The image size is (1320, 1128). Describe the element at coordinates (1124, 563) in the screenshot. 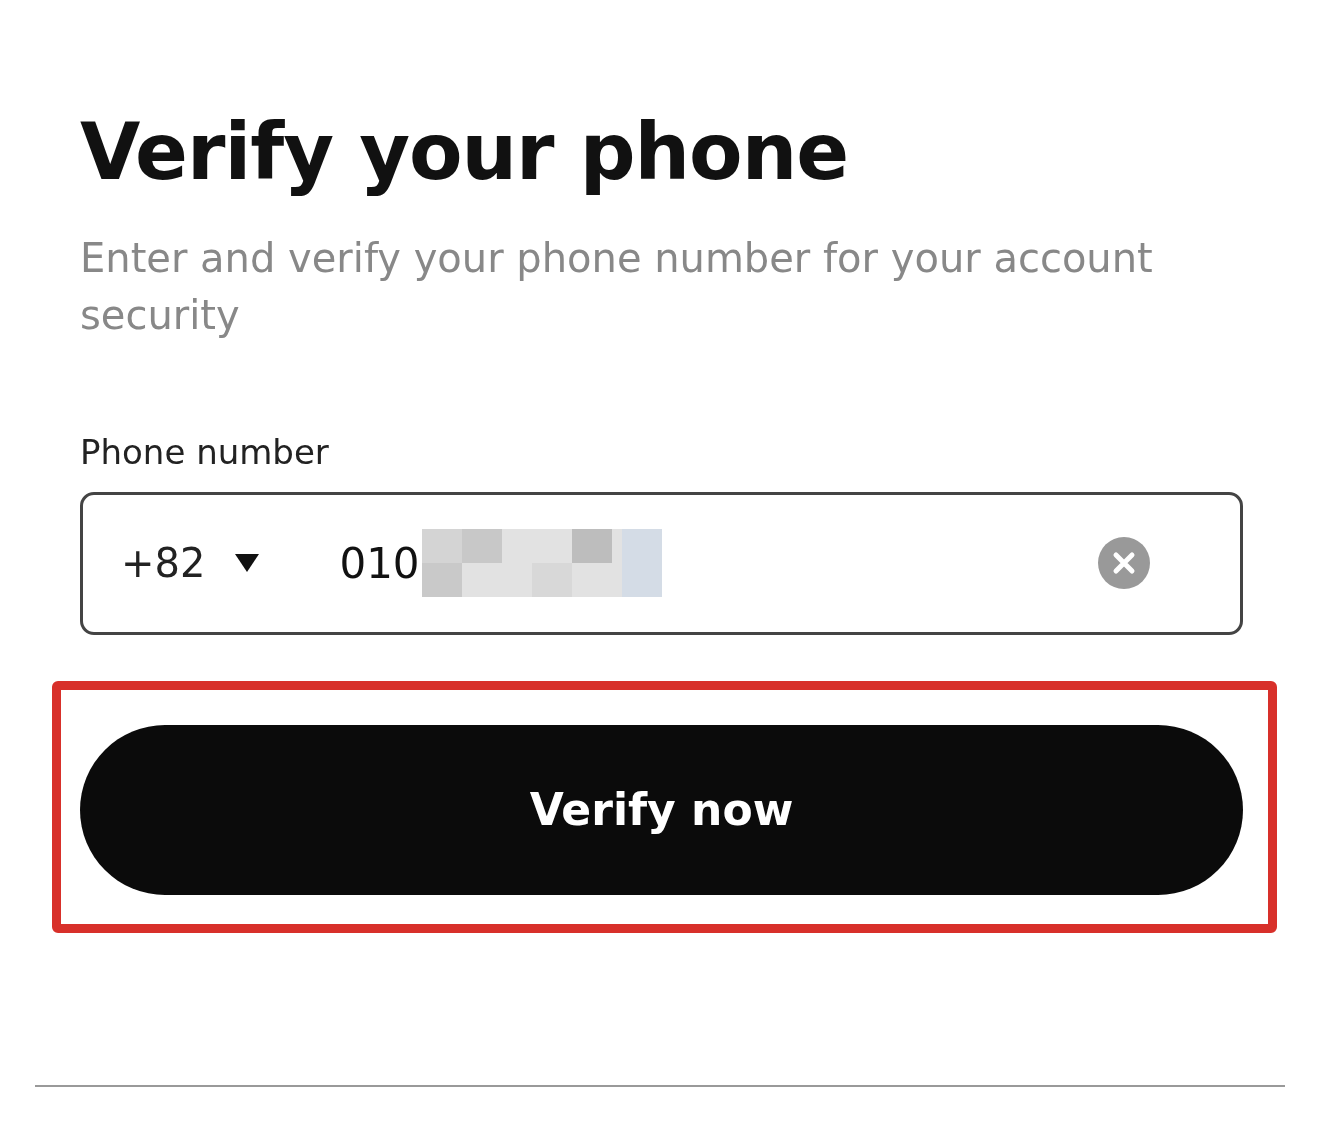

I see `clear-icon` at that location.